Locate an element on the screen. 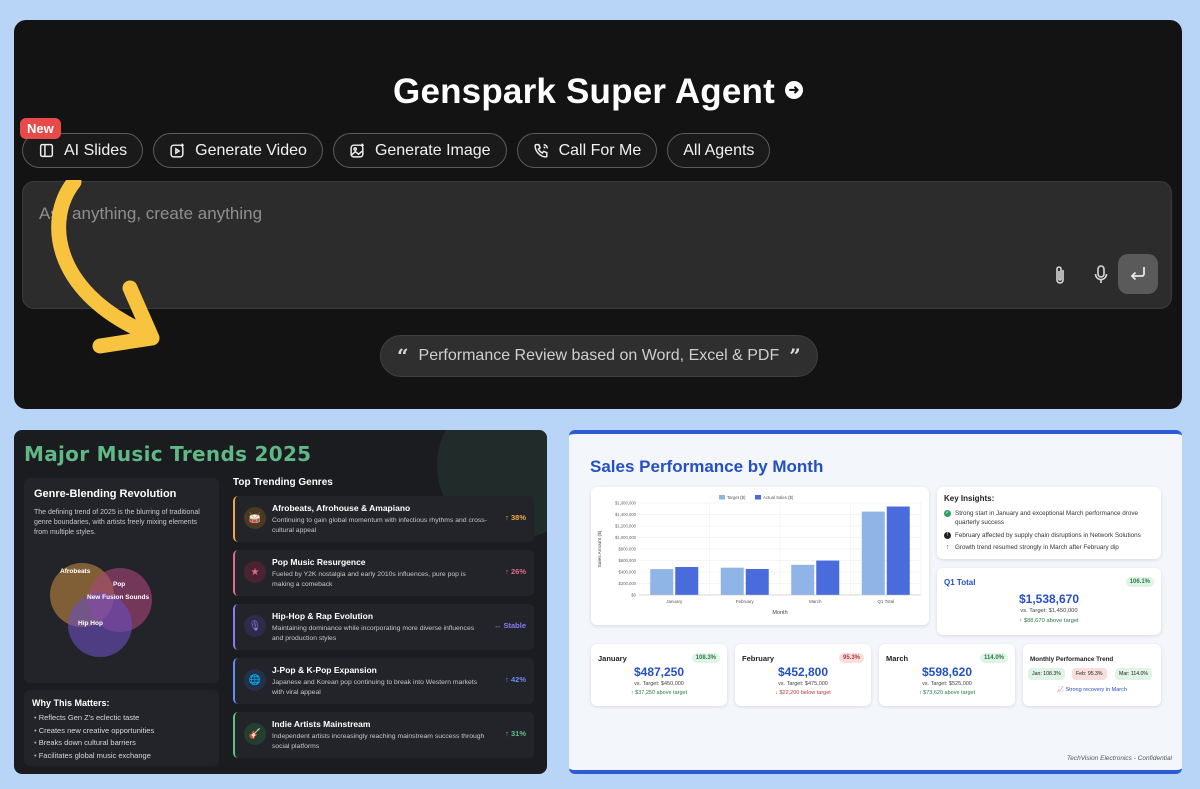 Image resolution: width=1200 pixels, height=789 pixels. sales-title: Sales Performance by Month is located at coordinates (707, 466).